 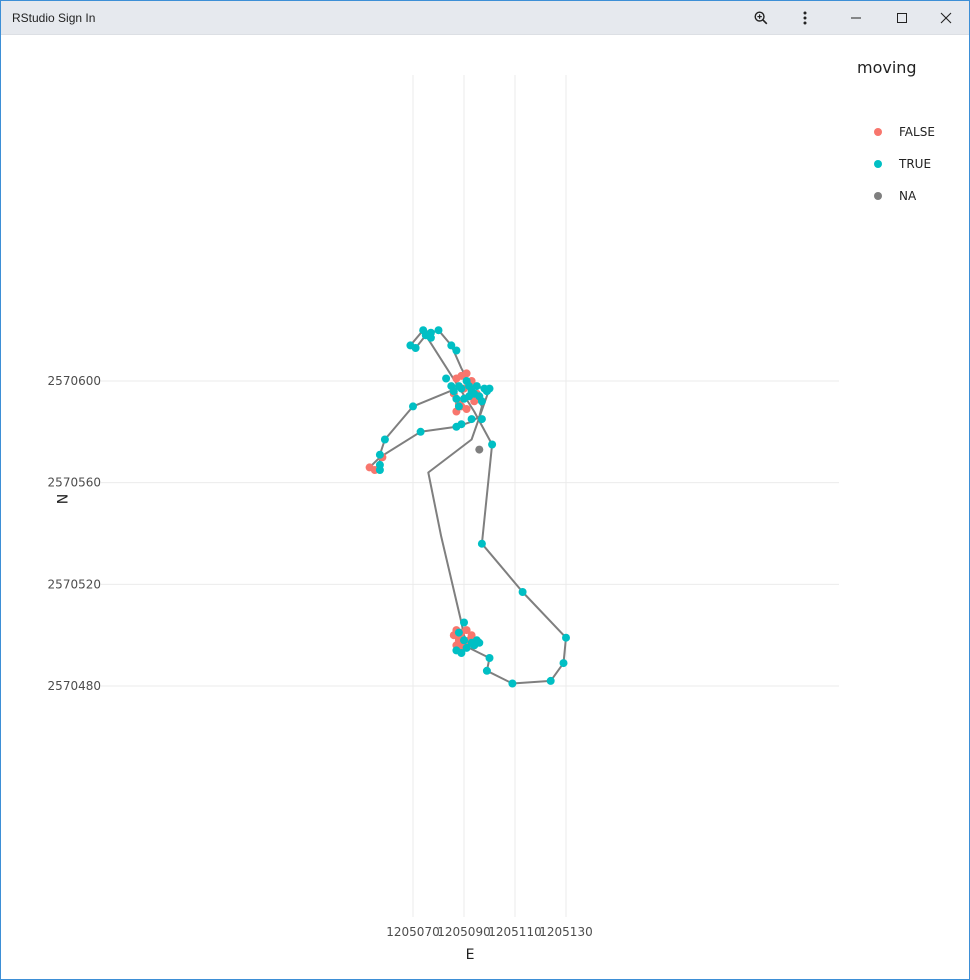 I want to click on close-button, so click(x=946, y=17).